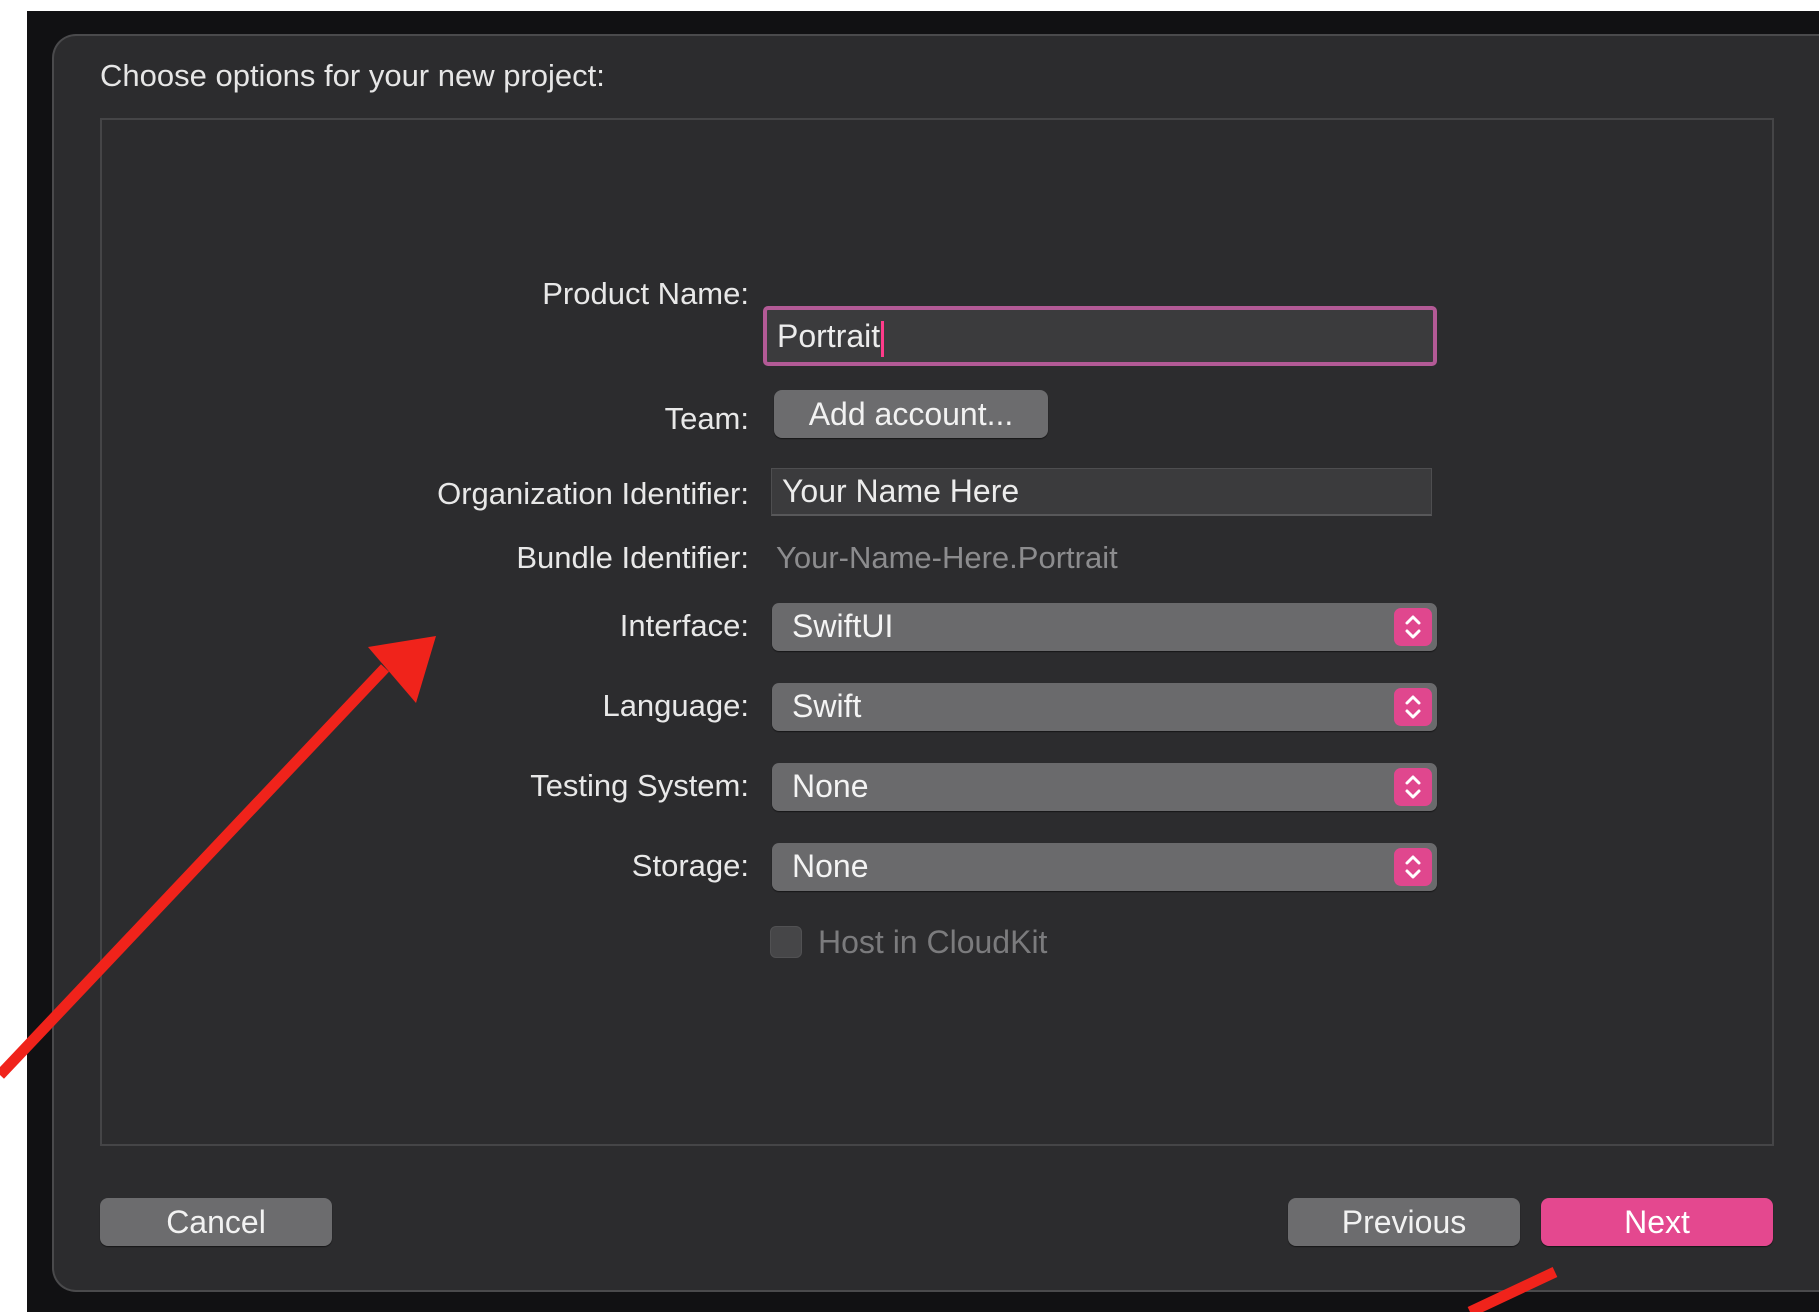 This screenshot has width=1819, height=1312. I want to click on text-caret, so click(883, 338).